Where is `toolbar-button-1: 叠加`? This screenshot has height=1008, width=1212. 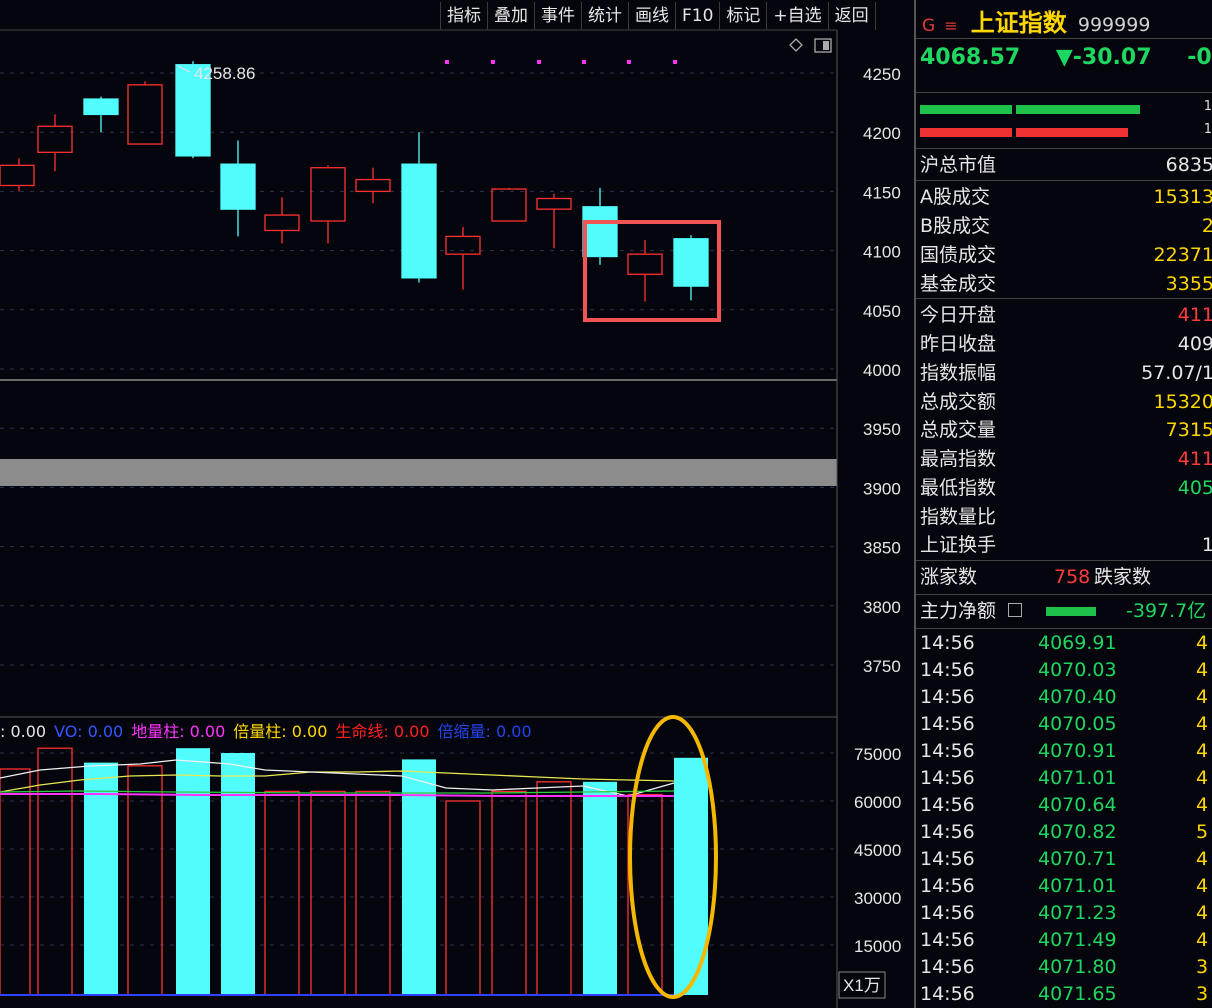
toolbar-button-1: 叠加 is located at coordinates (510, 16).